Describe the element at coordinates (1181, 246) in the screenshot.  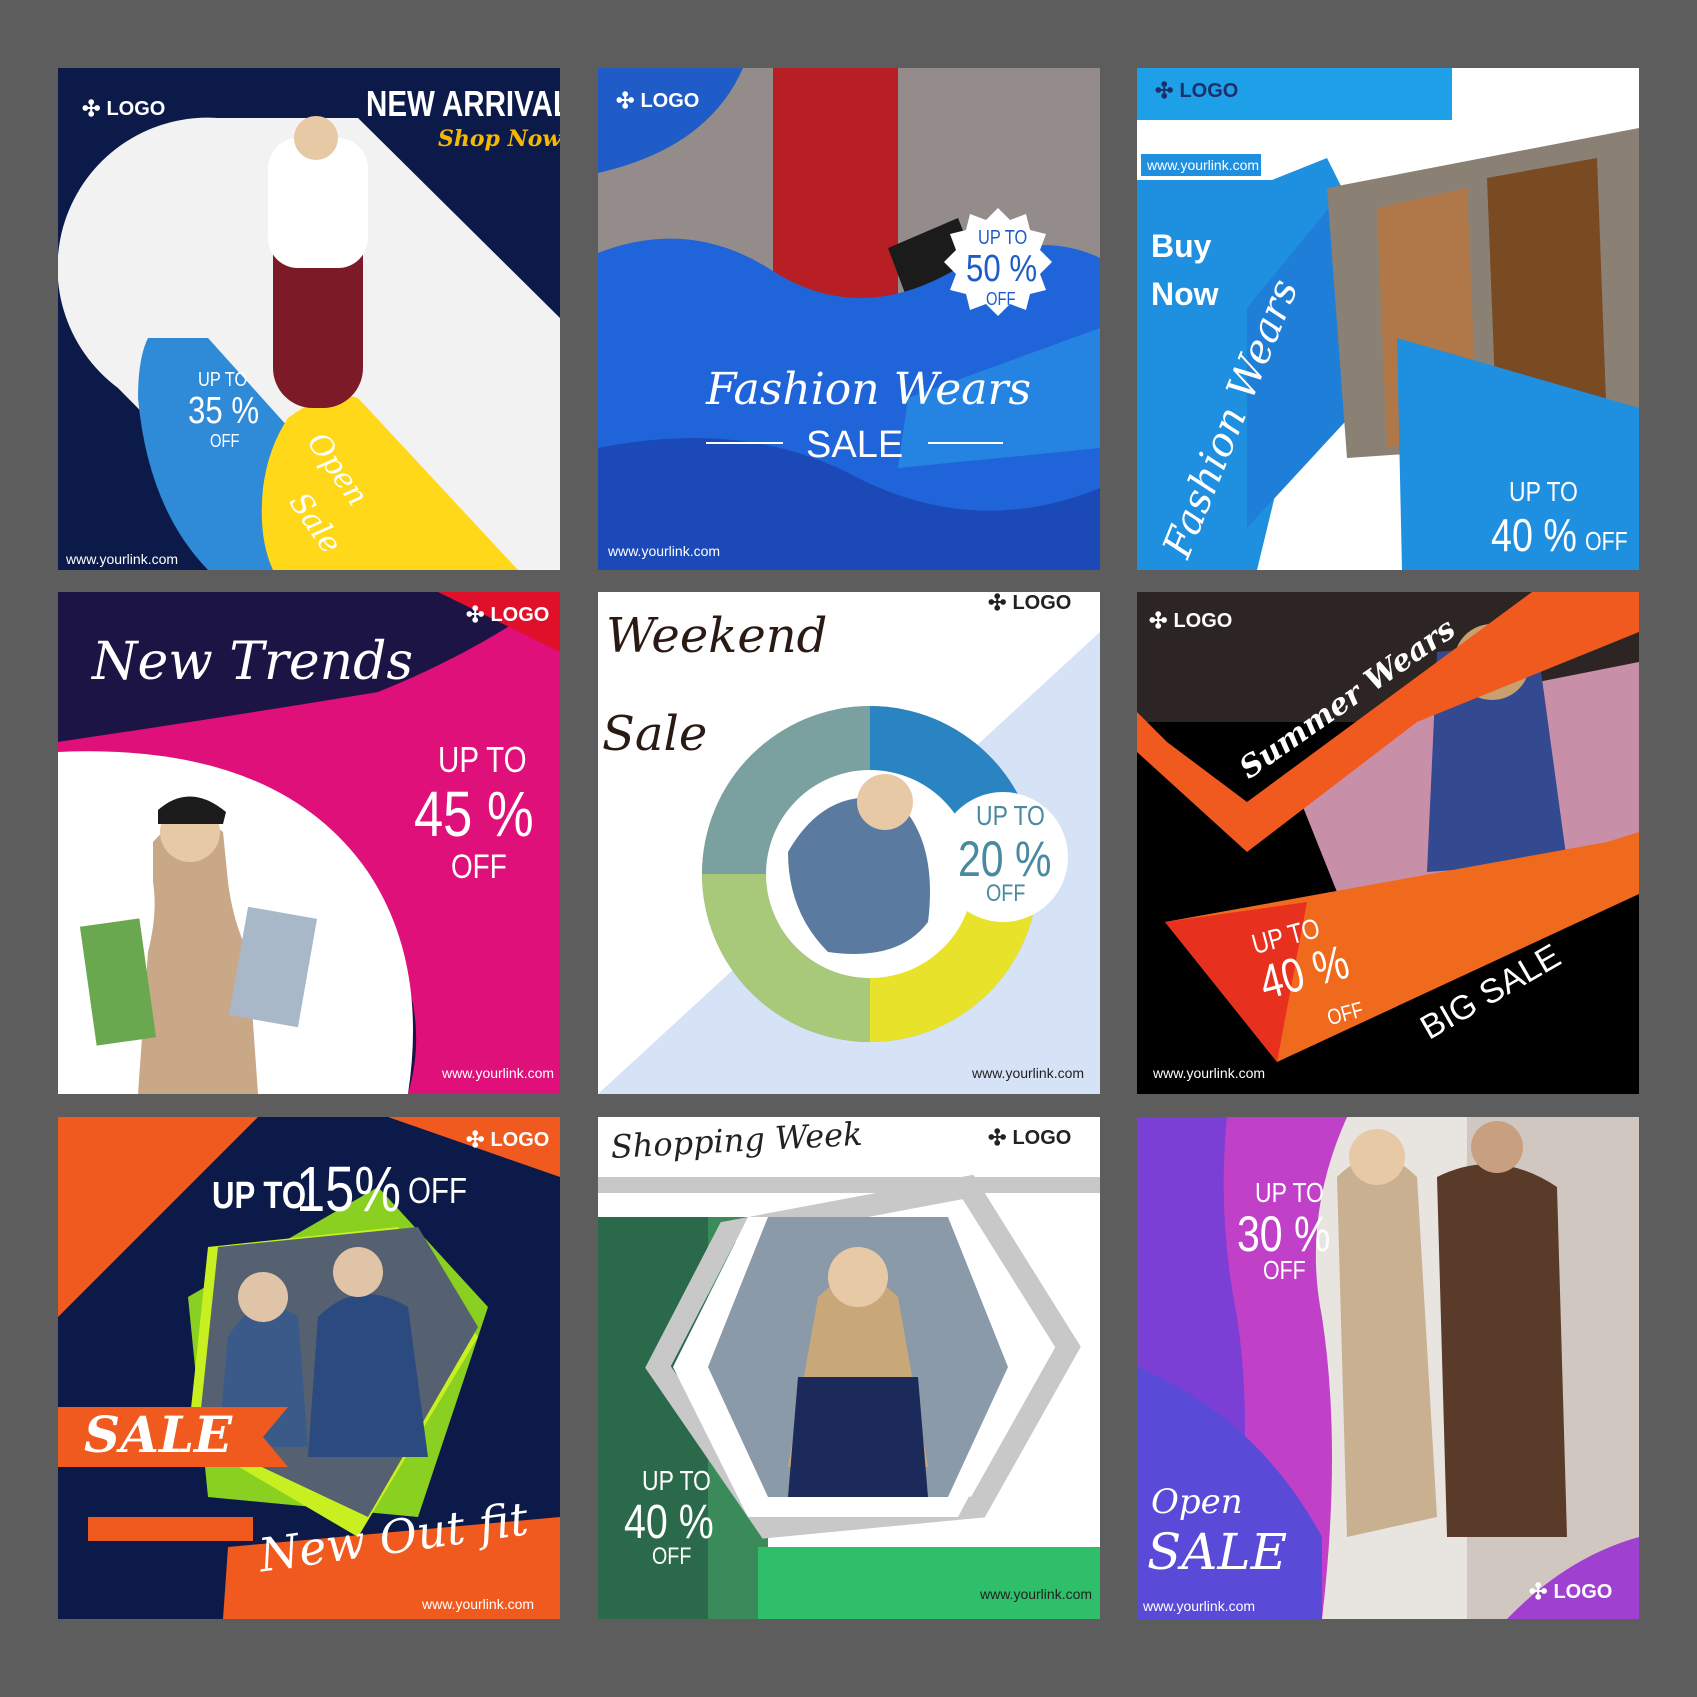
I see `banner-3-cta-buy: Buy` at that location.